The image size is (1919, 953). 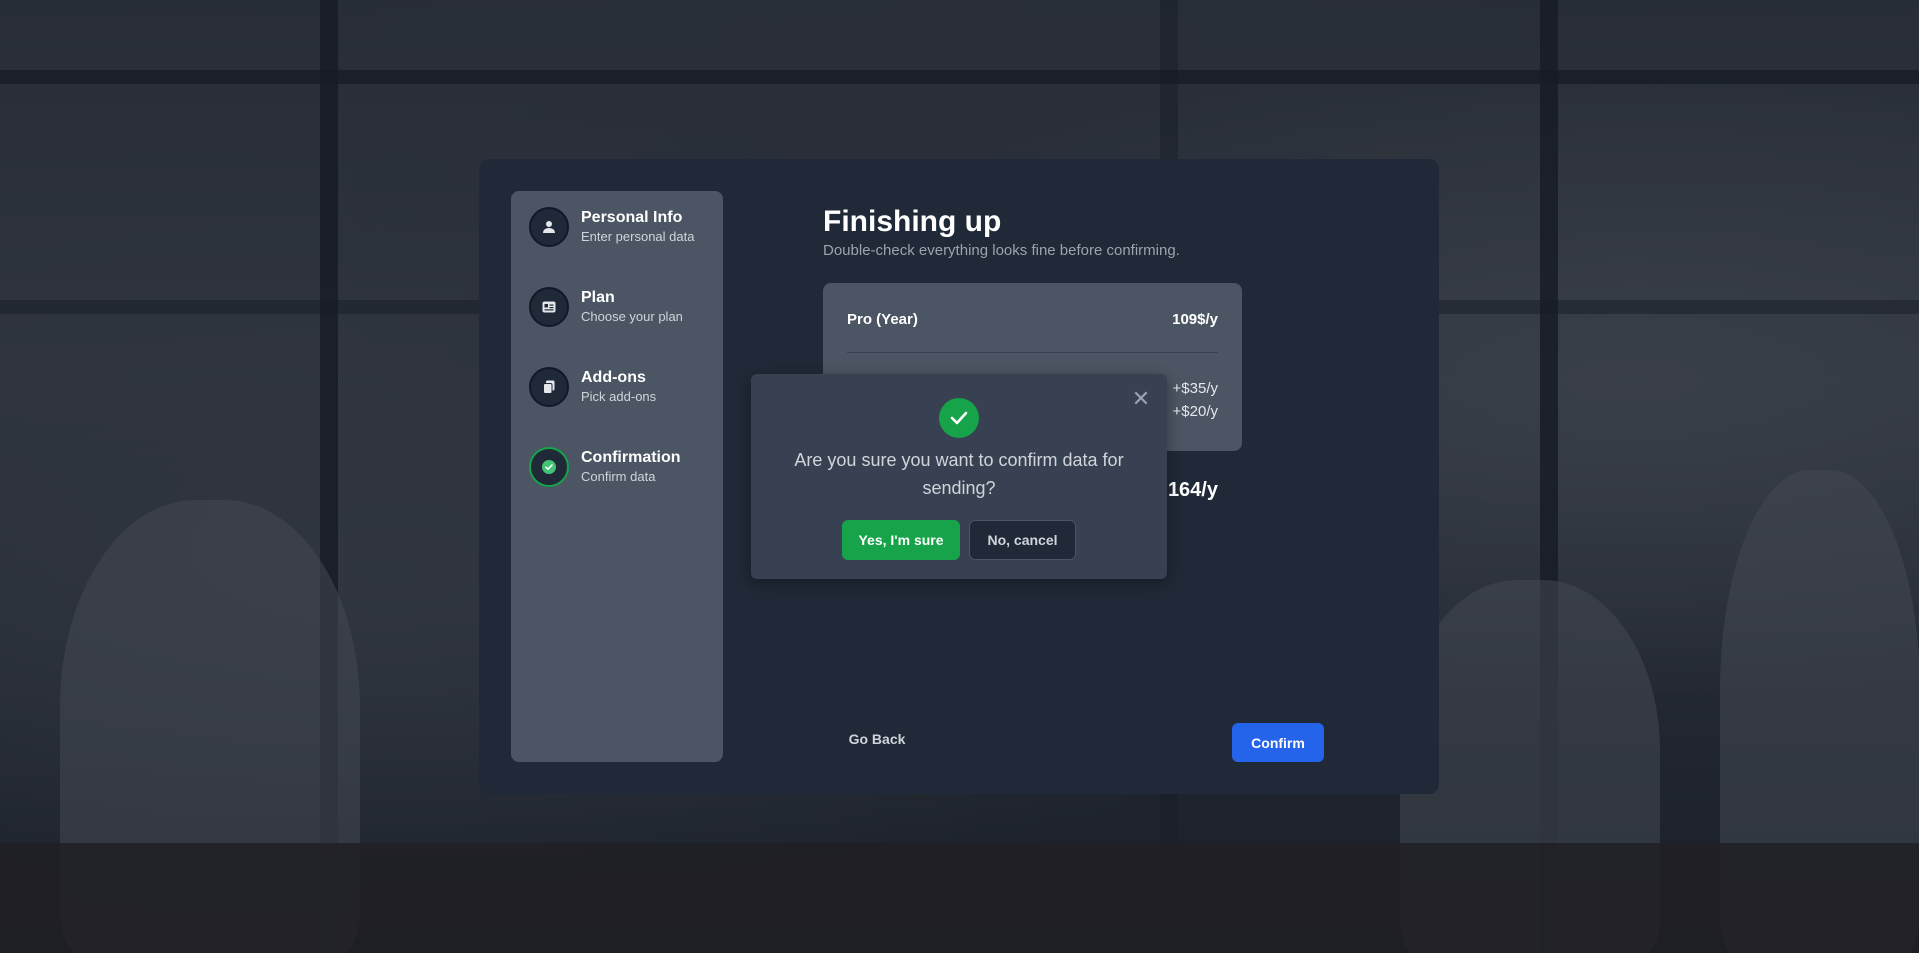 What do you see at coordinates (1032, 352) in the screenshot?
I see `summary-divider` at bounding box center [1032, 352].